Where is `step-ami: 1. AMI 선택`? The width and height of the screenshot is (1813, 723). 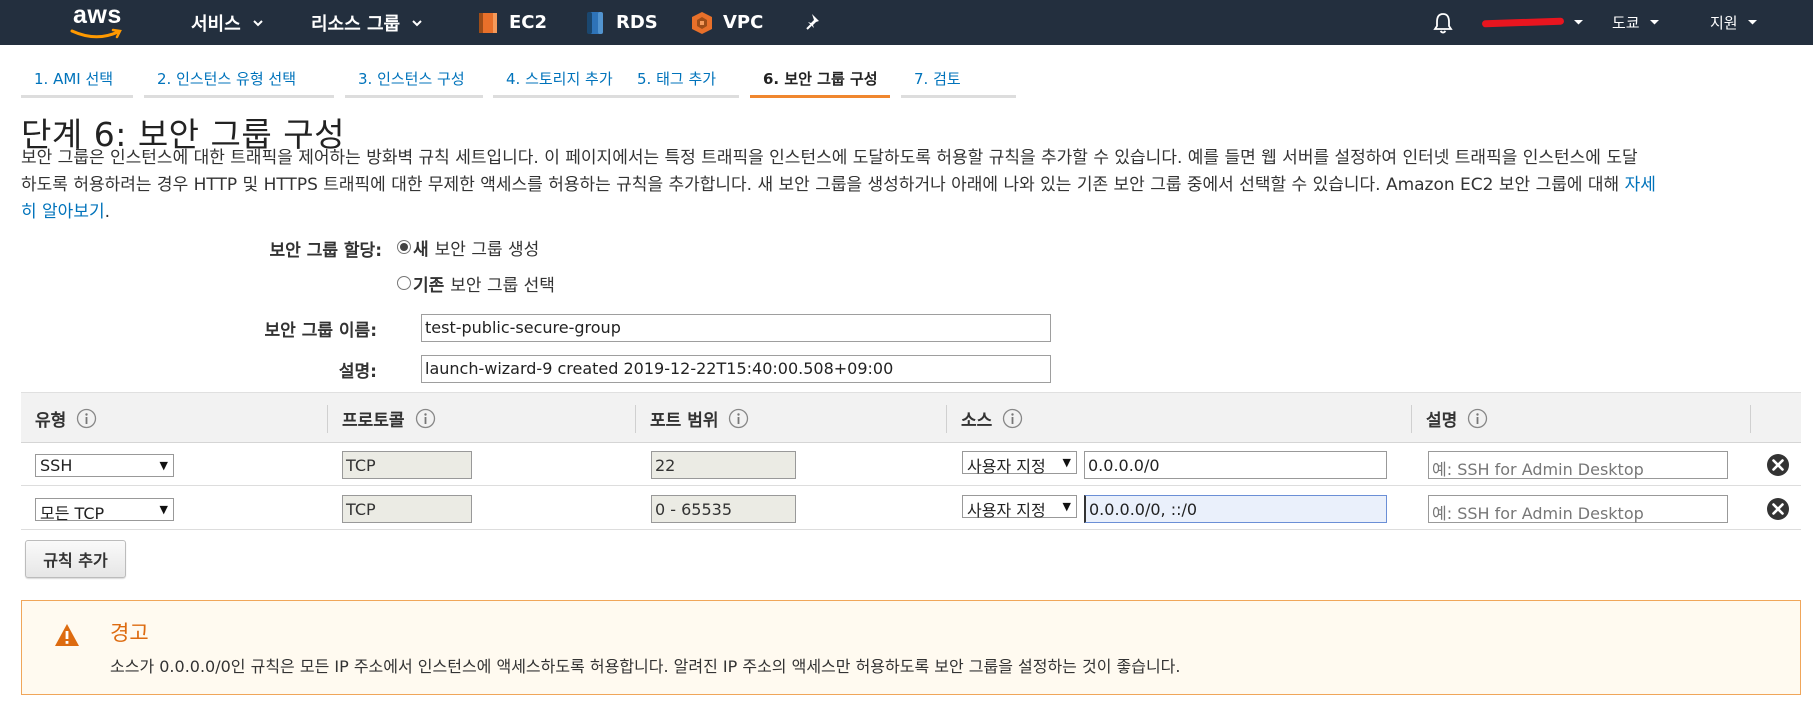
step-ami: 1. AMI 선택 is located at coordinates (77, 80).